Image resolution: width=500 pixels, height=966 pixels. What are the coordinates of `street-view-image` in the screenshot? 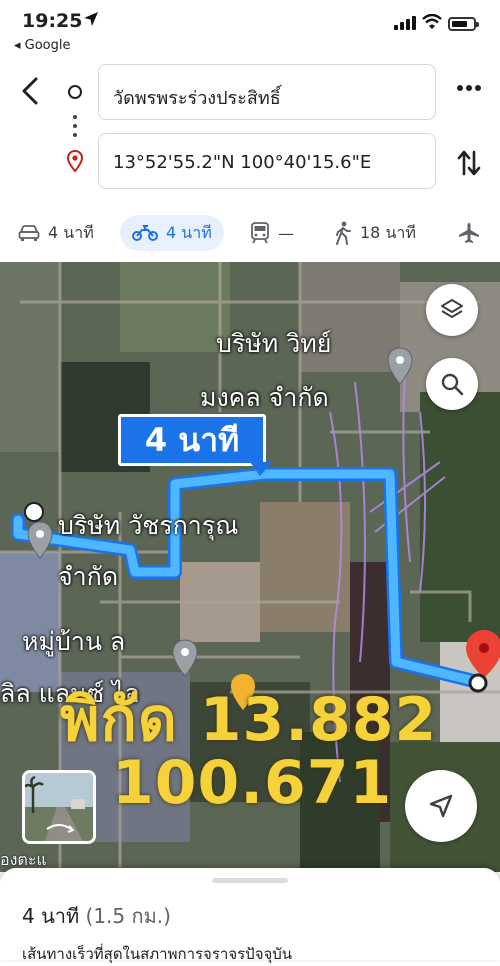 It's located at (59, 807).